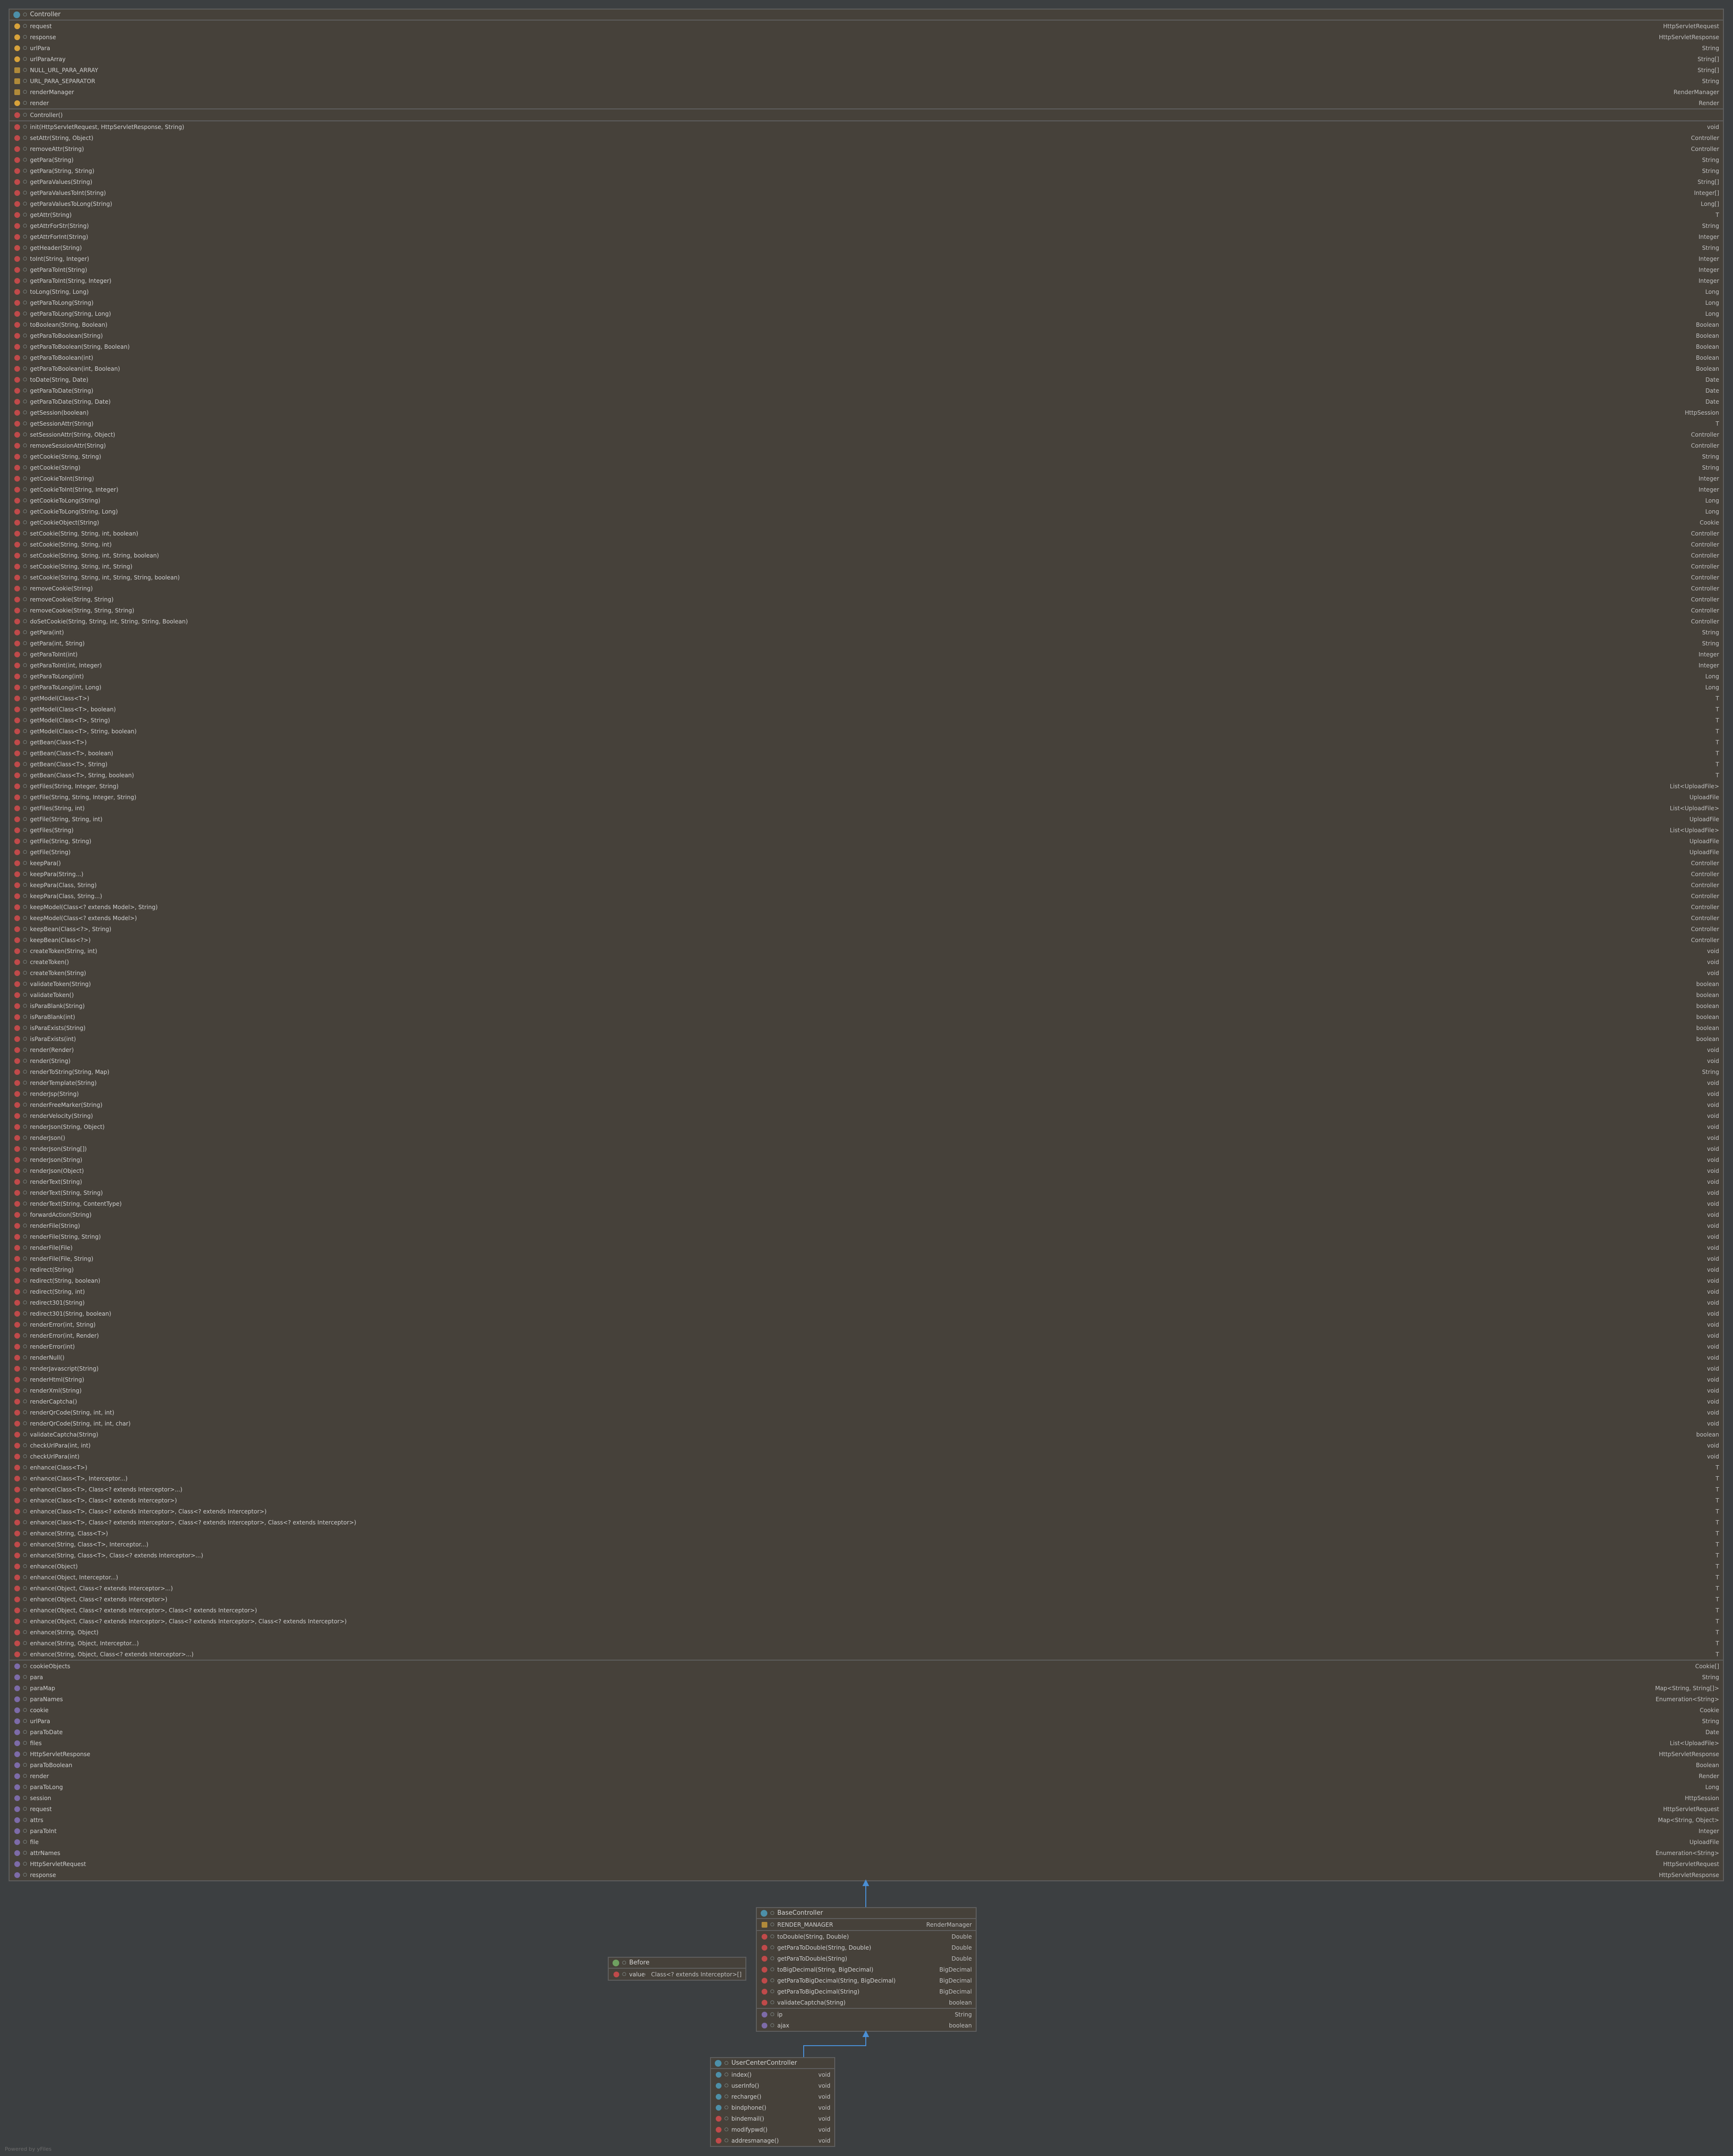  Describe the element at coordinates (28, 2149) in the screenshot. I see `footer-credit: Powered by yFiles` at that location.